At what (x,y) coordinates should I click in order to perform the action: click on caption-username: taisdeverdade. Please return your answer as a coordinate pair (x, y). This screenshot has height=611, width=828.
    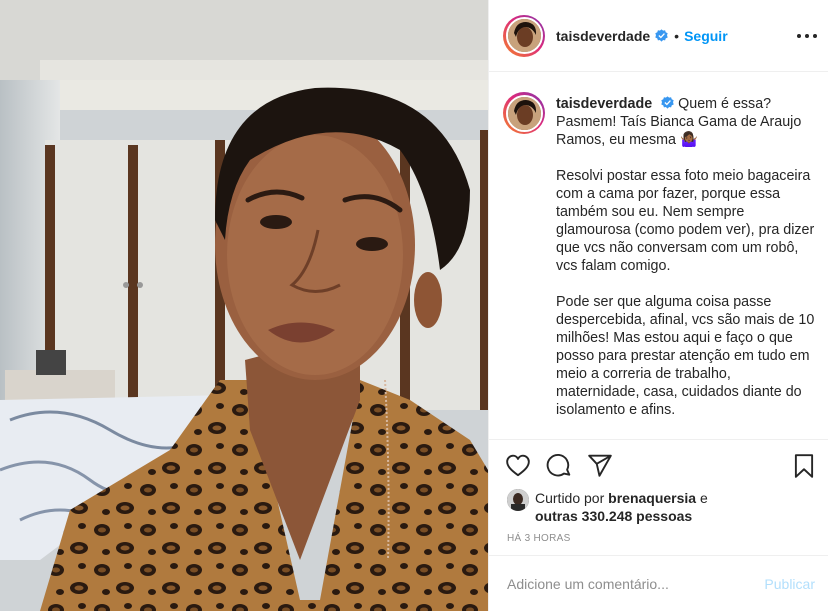
    Looking at the image, I should click on (604, 104).